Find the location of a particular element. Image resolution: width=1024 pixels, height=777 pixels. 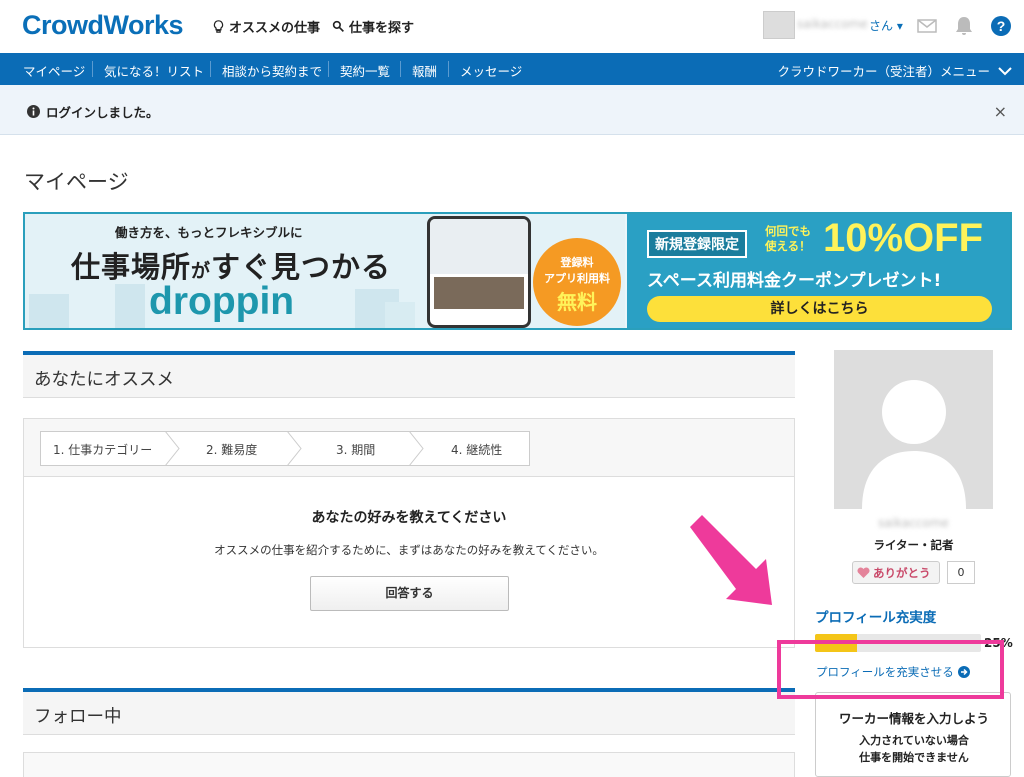

search-icon is located at coordinates (338, 26).